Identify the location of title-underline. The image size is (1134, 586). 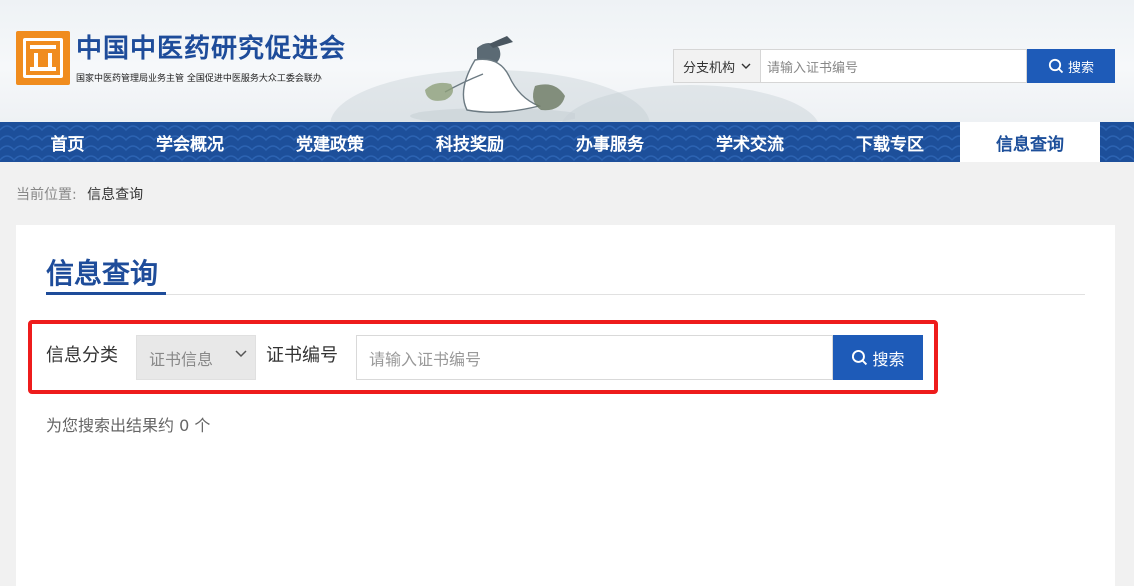
(106, 293).